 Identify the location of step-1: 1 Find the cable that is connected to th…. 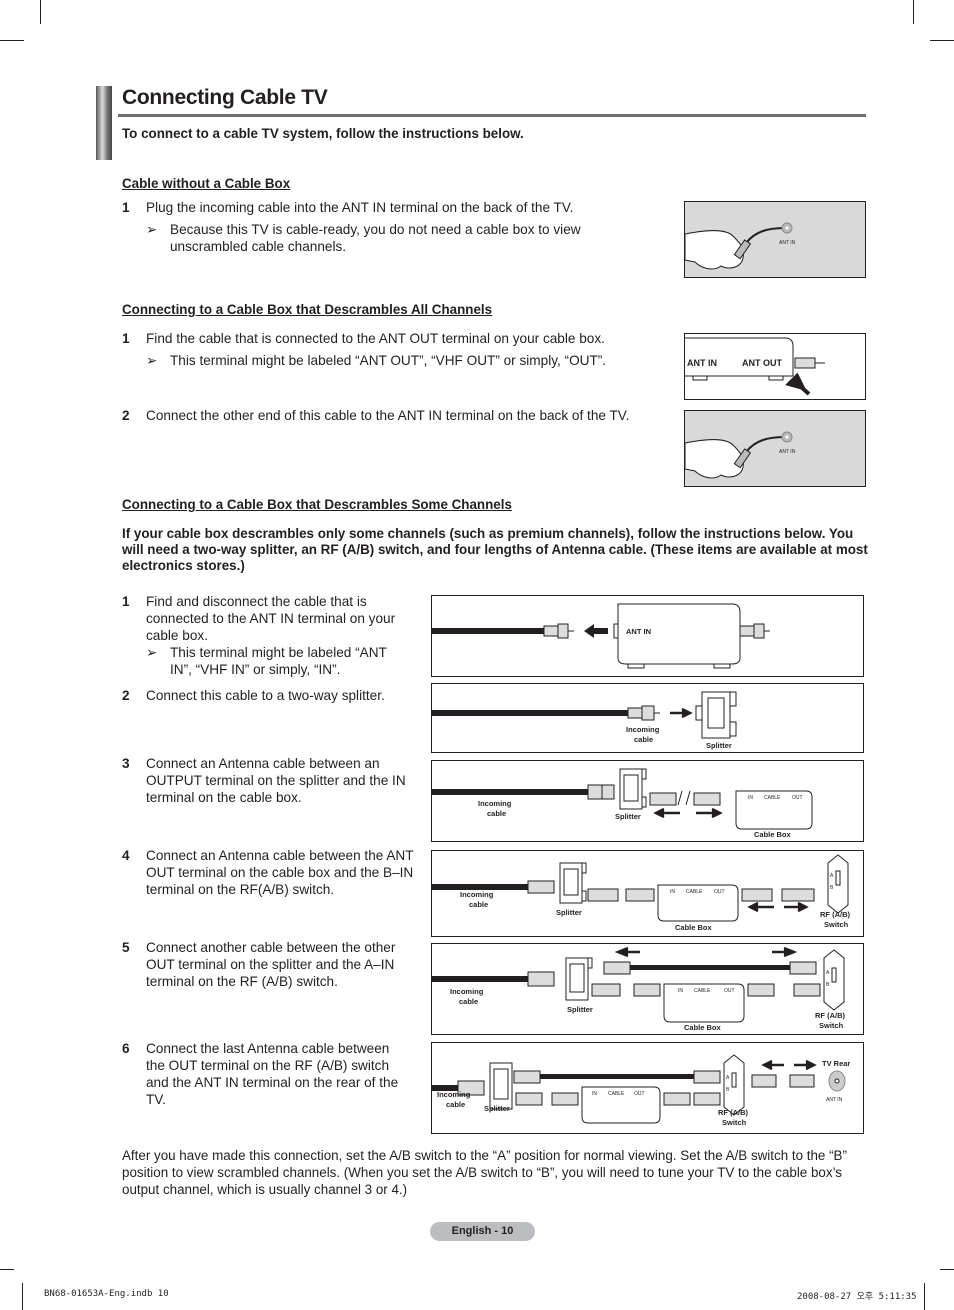
(382, 338).